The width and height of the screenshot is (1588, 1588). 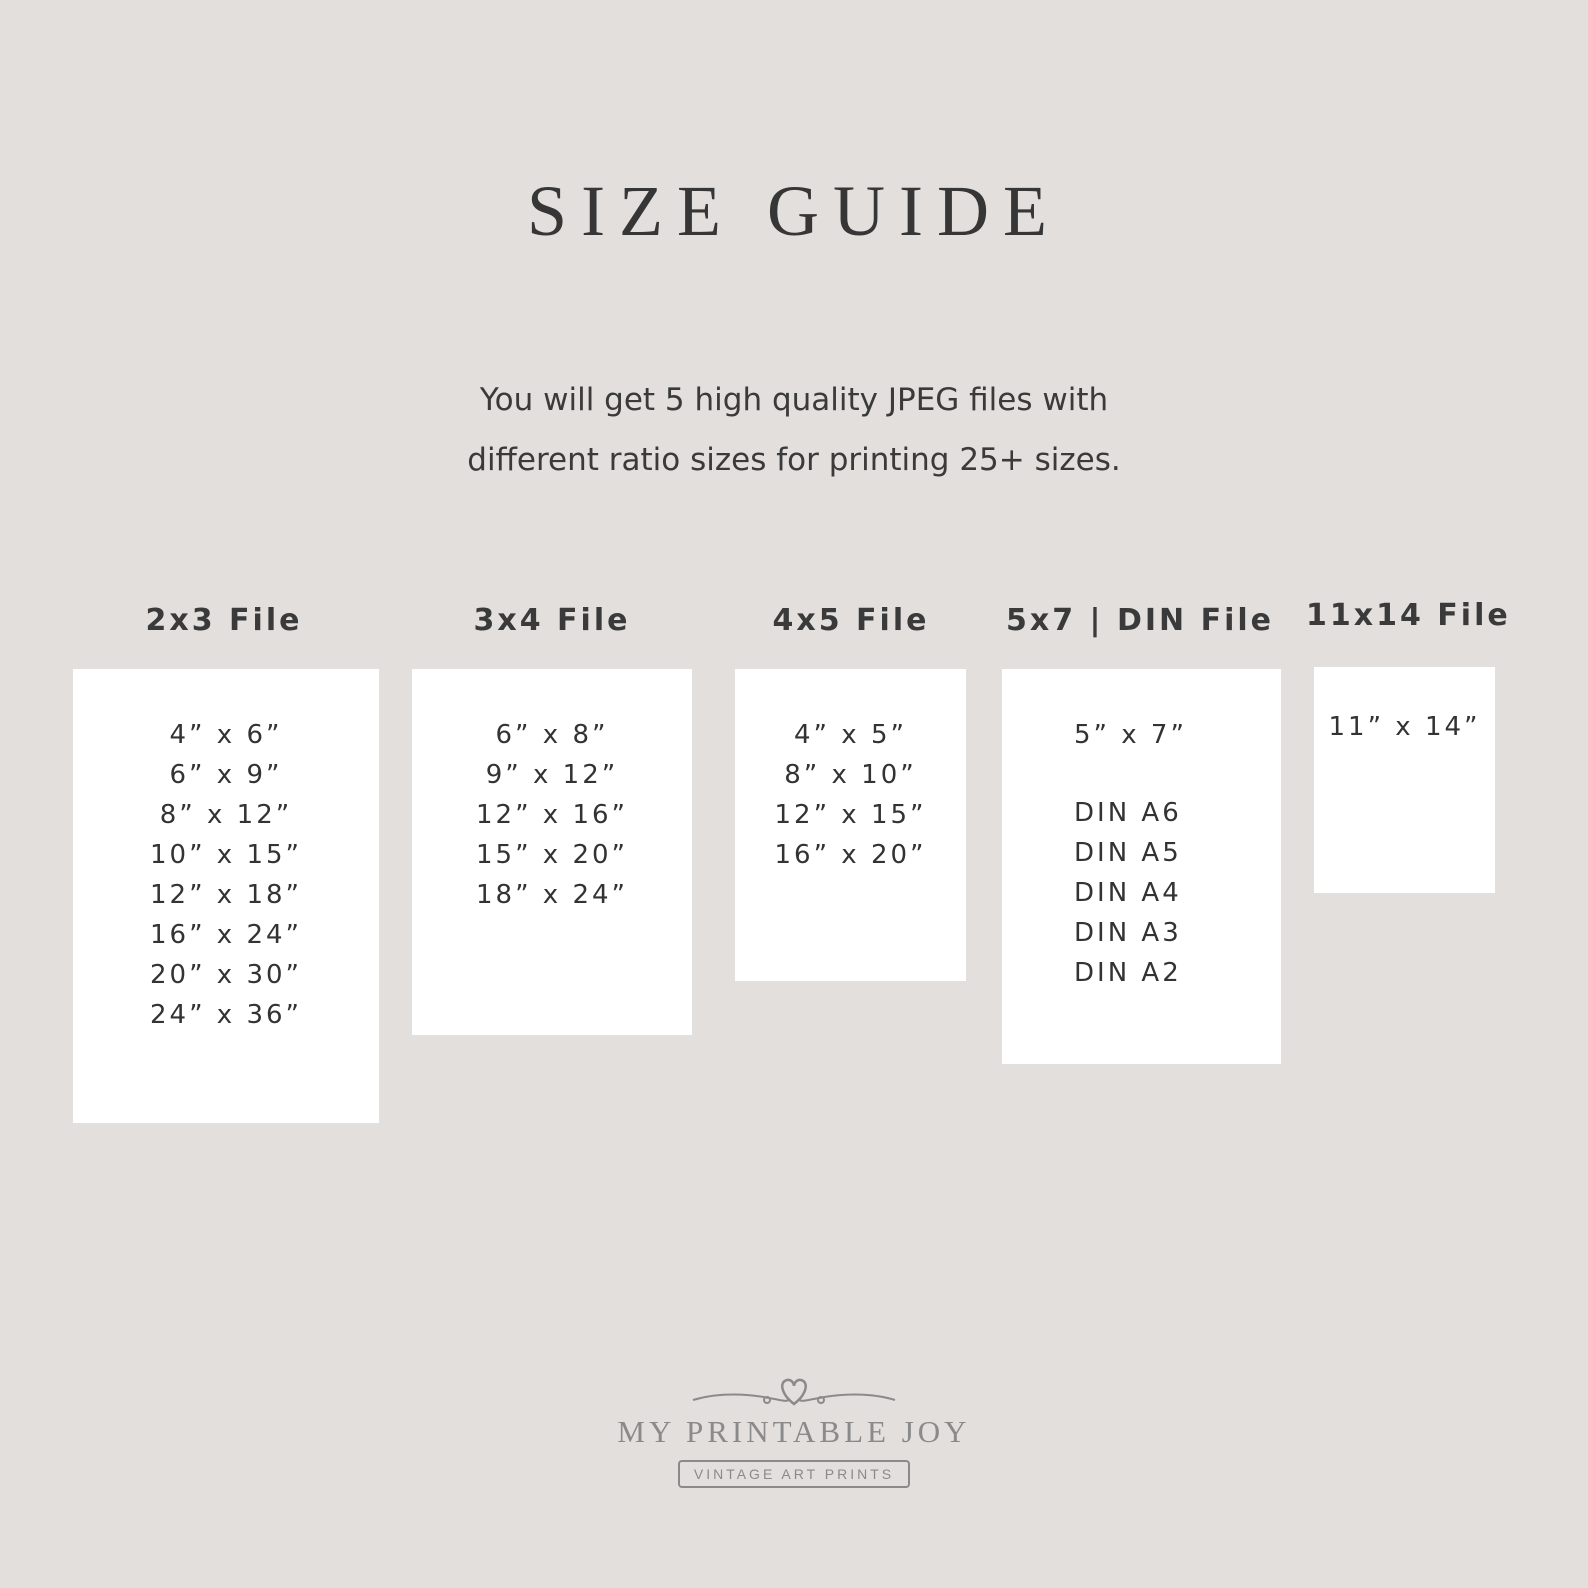 What do you see at coordinates (794, 1474) in the screenshot?
I see `brand-tagline: VINTAGE ART PRINTS` at bounding box center [794, 1474].